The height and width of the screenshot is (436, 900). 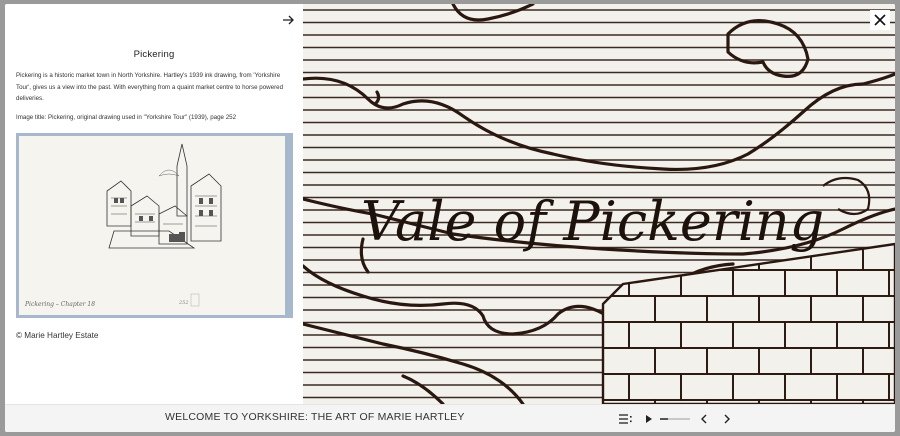 I want to click on slideshow-progress, so click(x=675, y=419).